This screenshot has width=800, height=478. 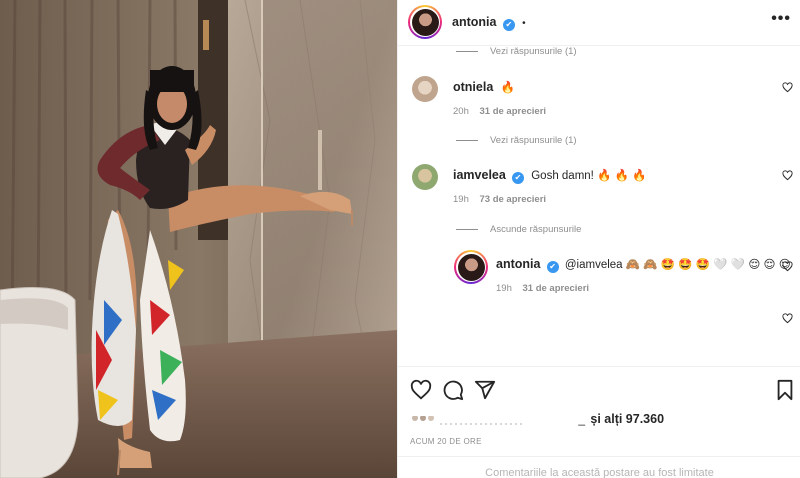 I want to click on reply-age: 19h, so click(x=504, y=288).